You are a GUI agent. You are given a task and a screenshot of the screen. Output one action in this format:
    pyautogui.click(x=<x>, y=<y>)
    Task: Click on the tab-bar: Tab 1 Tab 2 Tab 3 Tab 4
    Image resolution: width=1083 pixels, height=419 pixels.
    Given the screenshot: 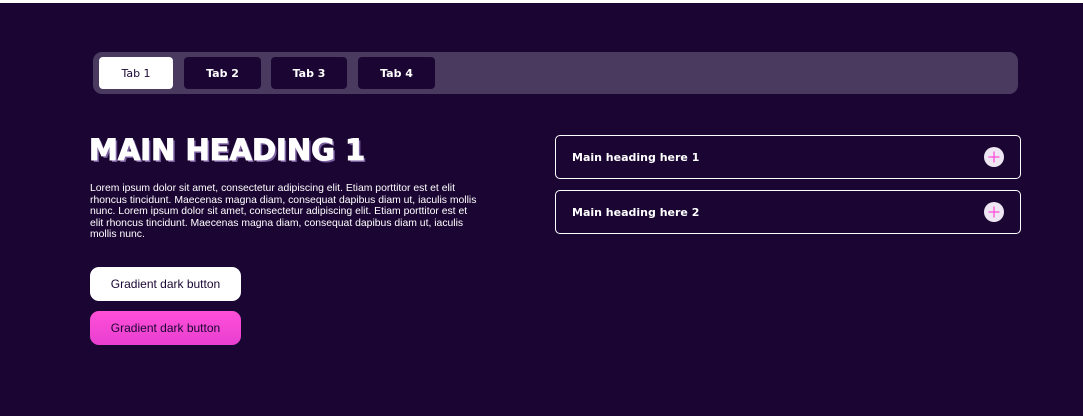 What is the action you would take?
    pyautogui.click(x=555, y=73)
    